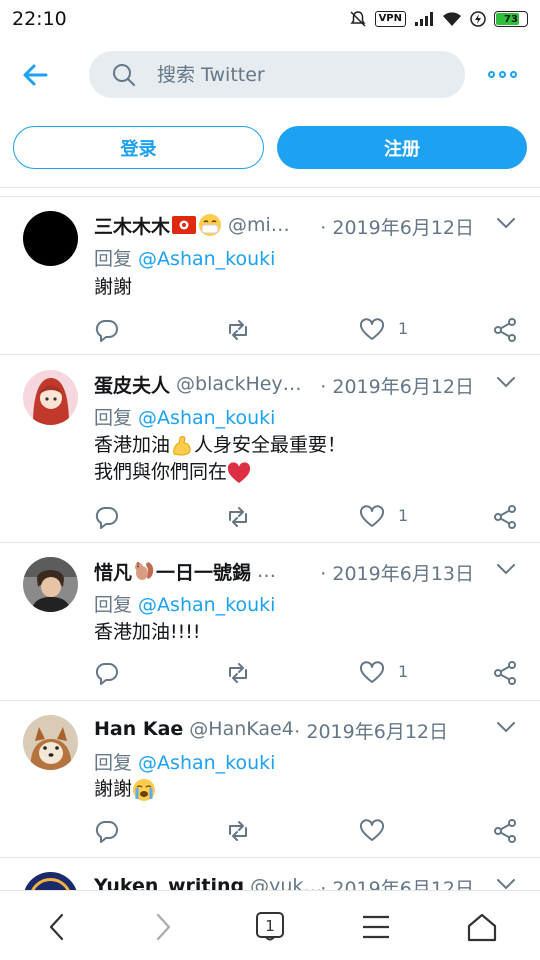 The image size is (540, 960). What do you see at coordinates (452, 19) in the screenshot?
I see `wifi-icon` at bounding box center [452, 19].